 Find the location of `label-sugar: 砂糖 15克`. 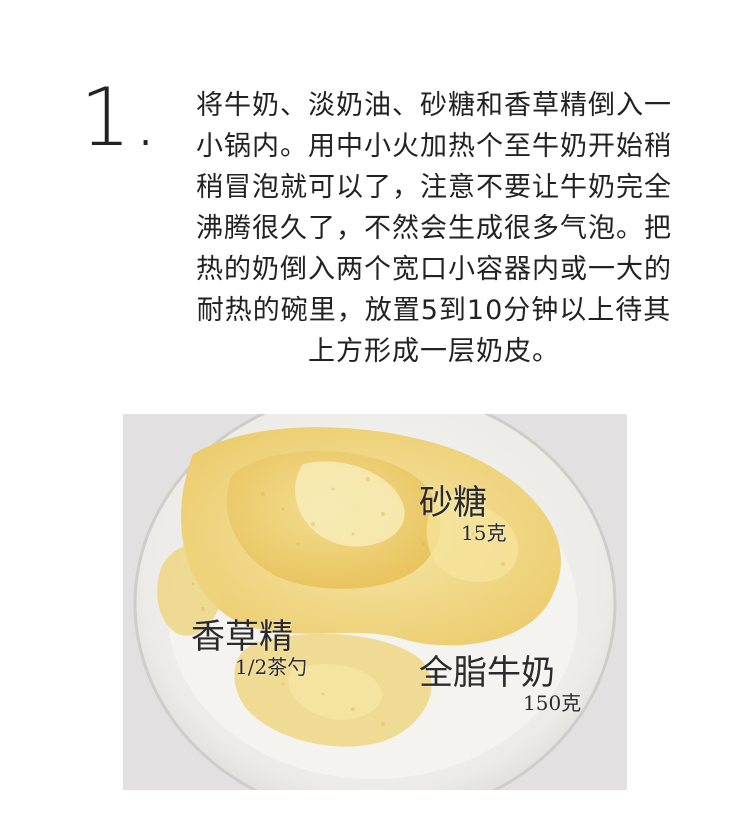

label-sugar: 砂糖 15克 is located at coordinates (462, 514).